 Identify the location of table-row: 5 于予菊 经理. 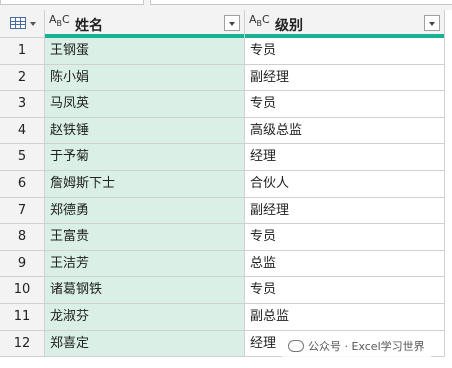
(226, 157).